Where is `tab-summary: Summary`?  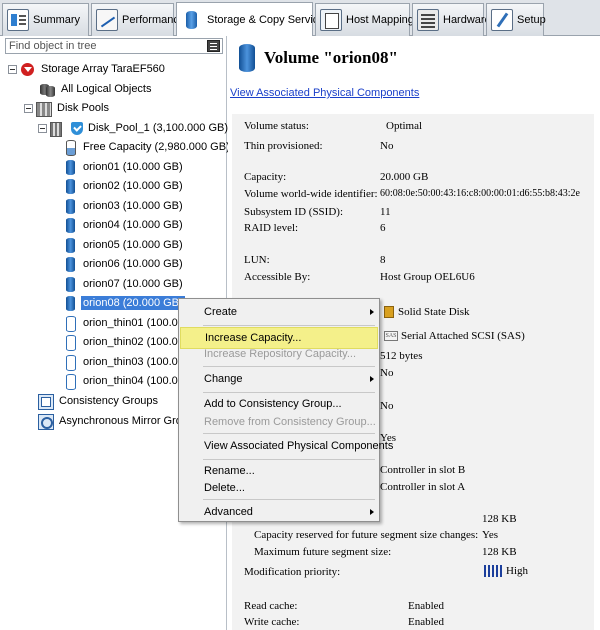
tab-summary: Summary is located at coordinates (45, 19).